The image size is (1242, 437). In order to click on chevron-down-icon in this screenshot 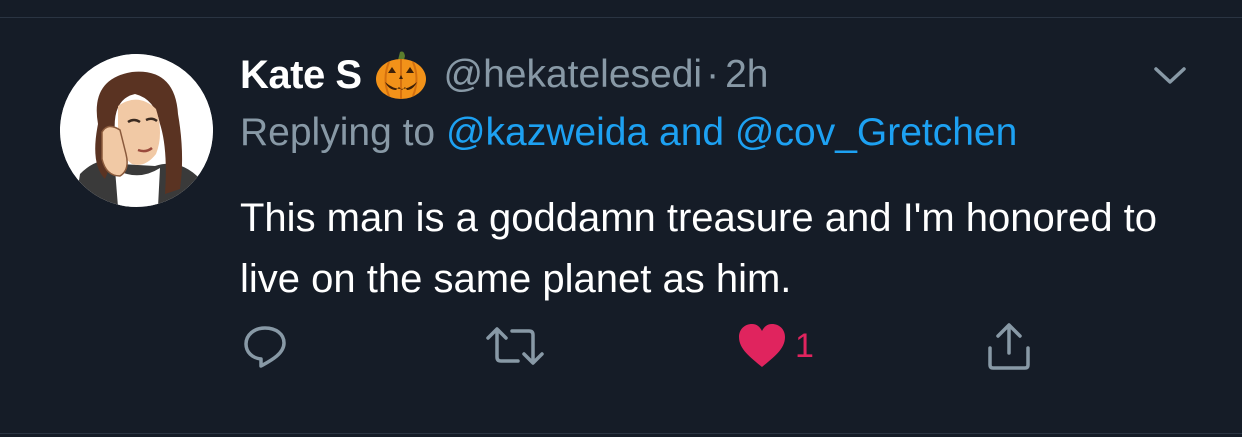, I will do `click(1170, 75)`.